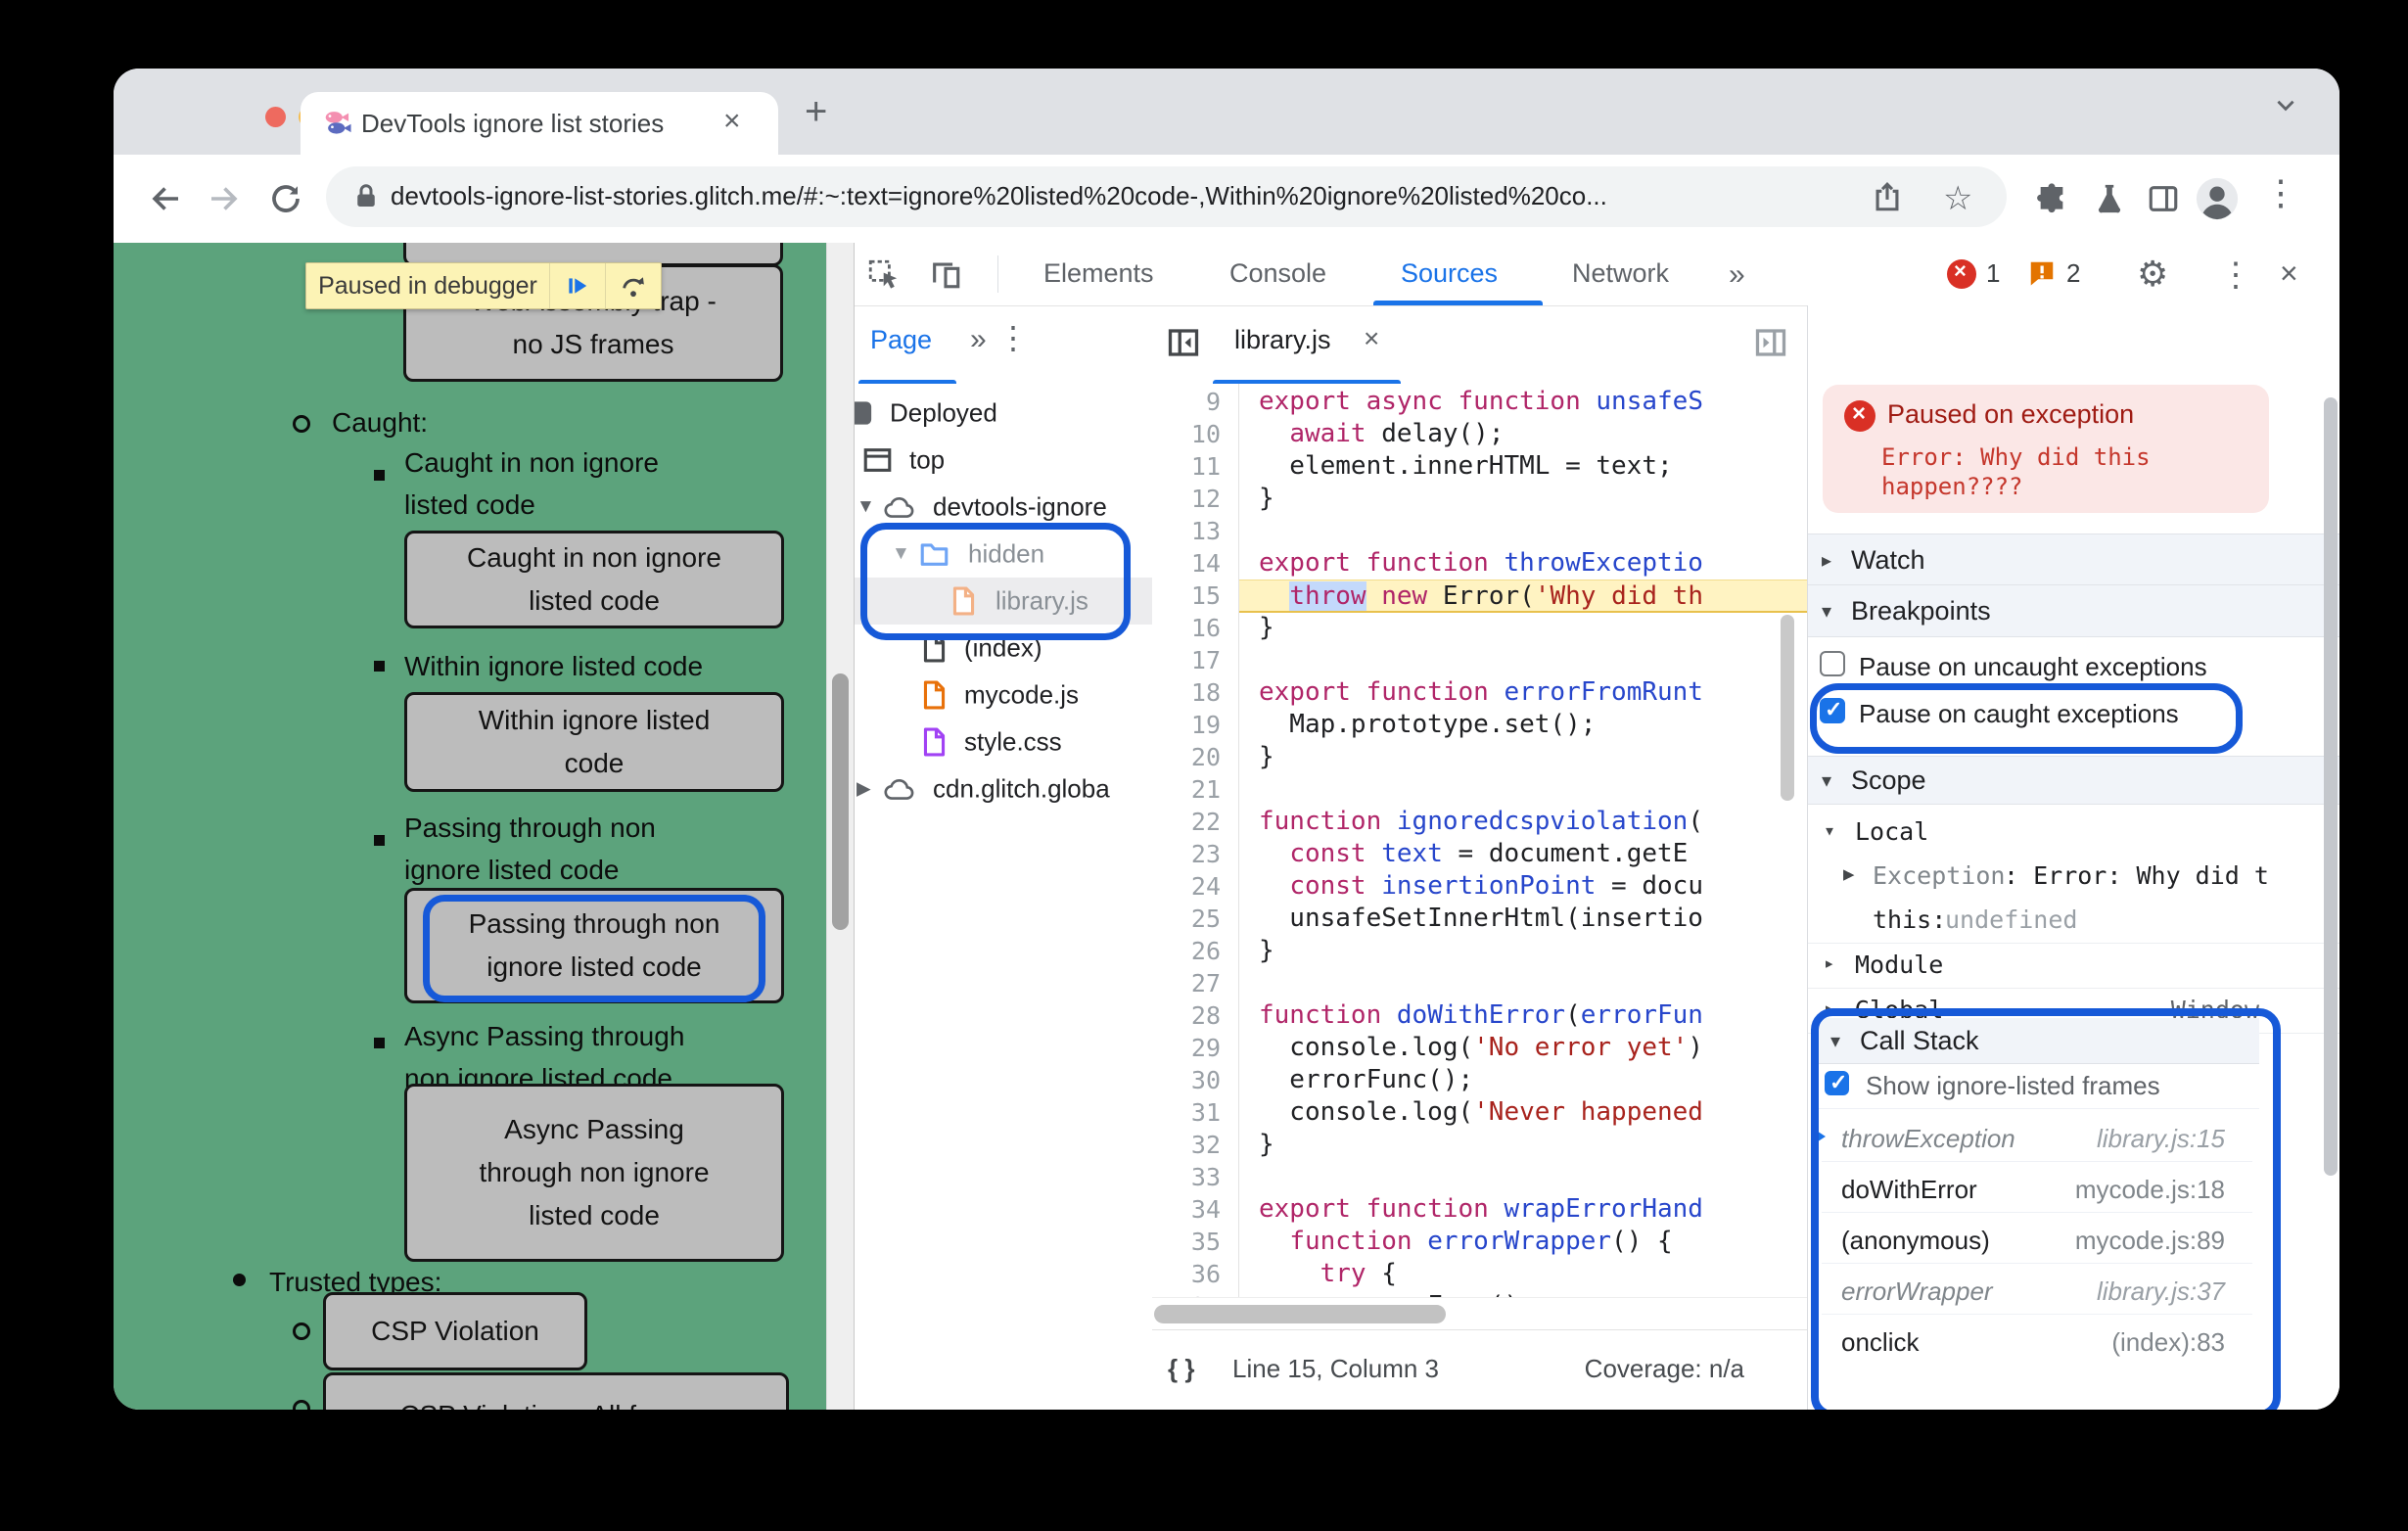 Image resolution: width=2408 pixels, height=1531 pixels. What do you see at coordinates (1206, 531) in the screenshot?
I see `line-number: 13` at bounding box center [1206, 531].